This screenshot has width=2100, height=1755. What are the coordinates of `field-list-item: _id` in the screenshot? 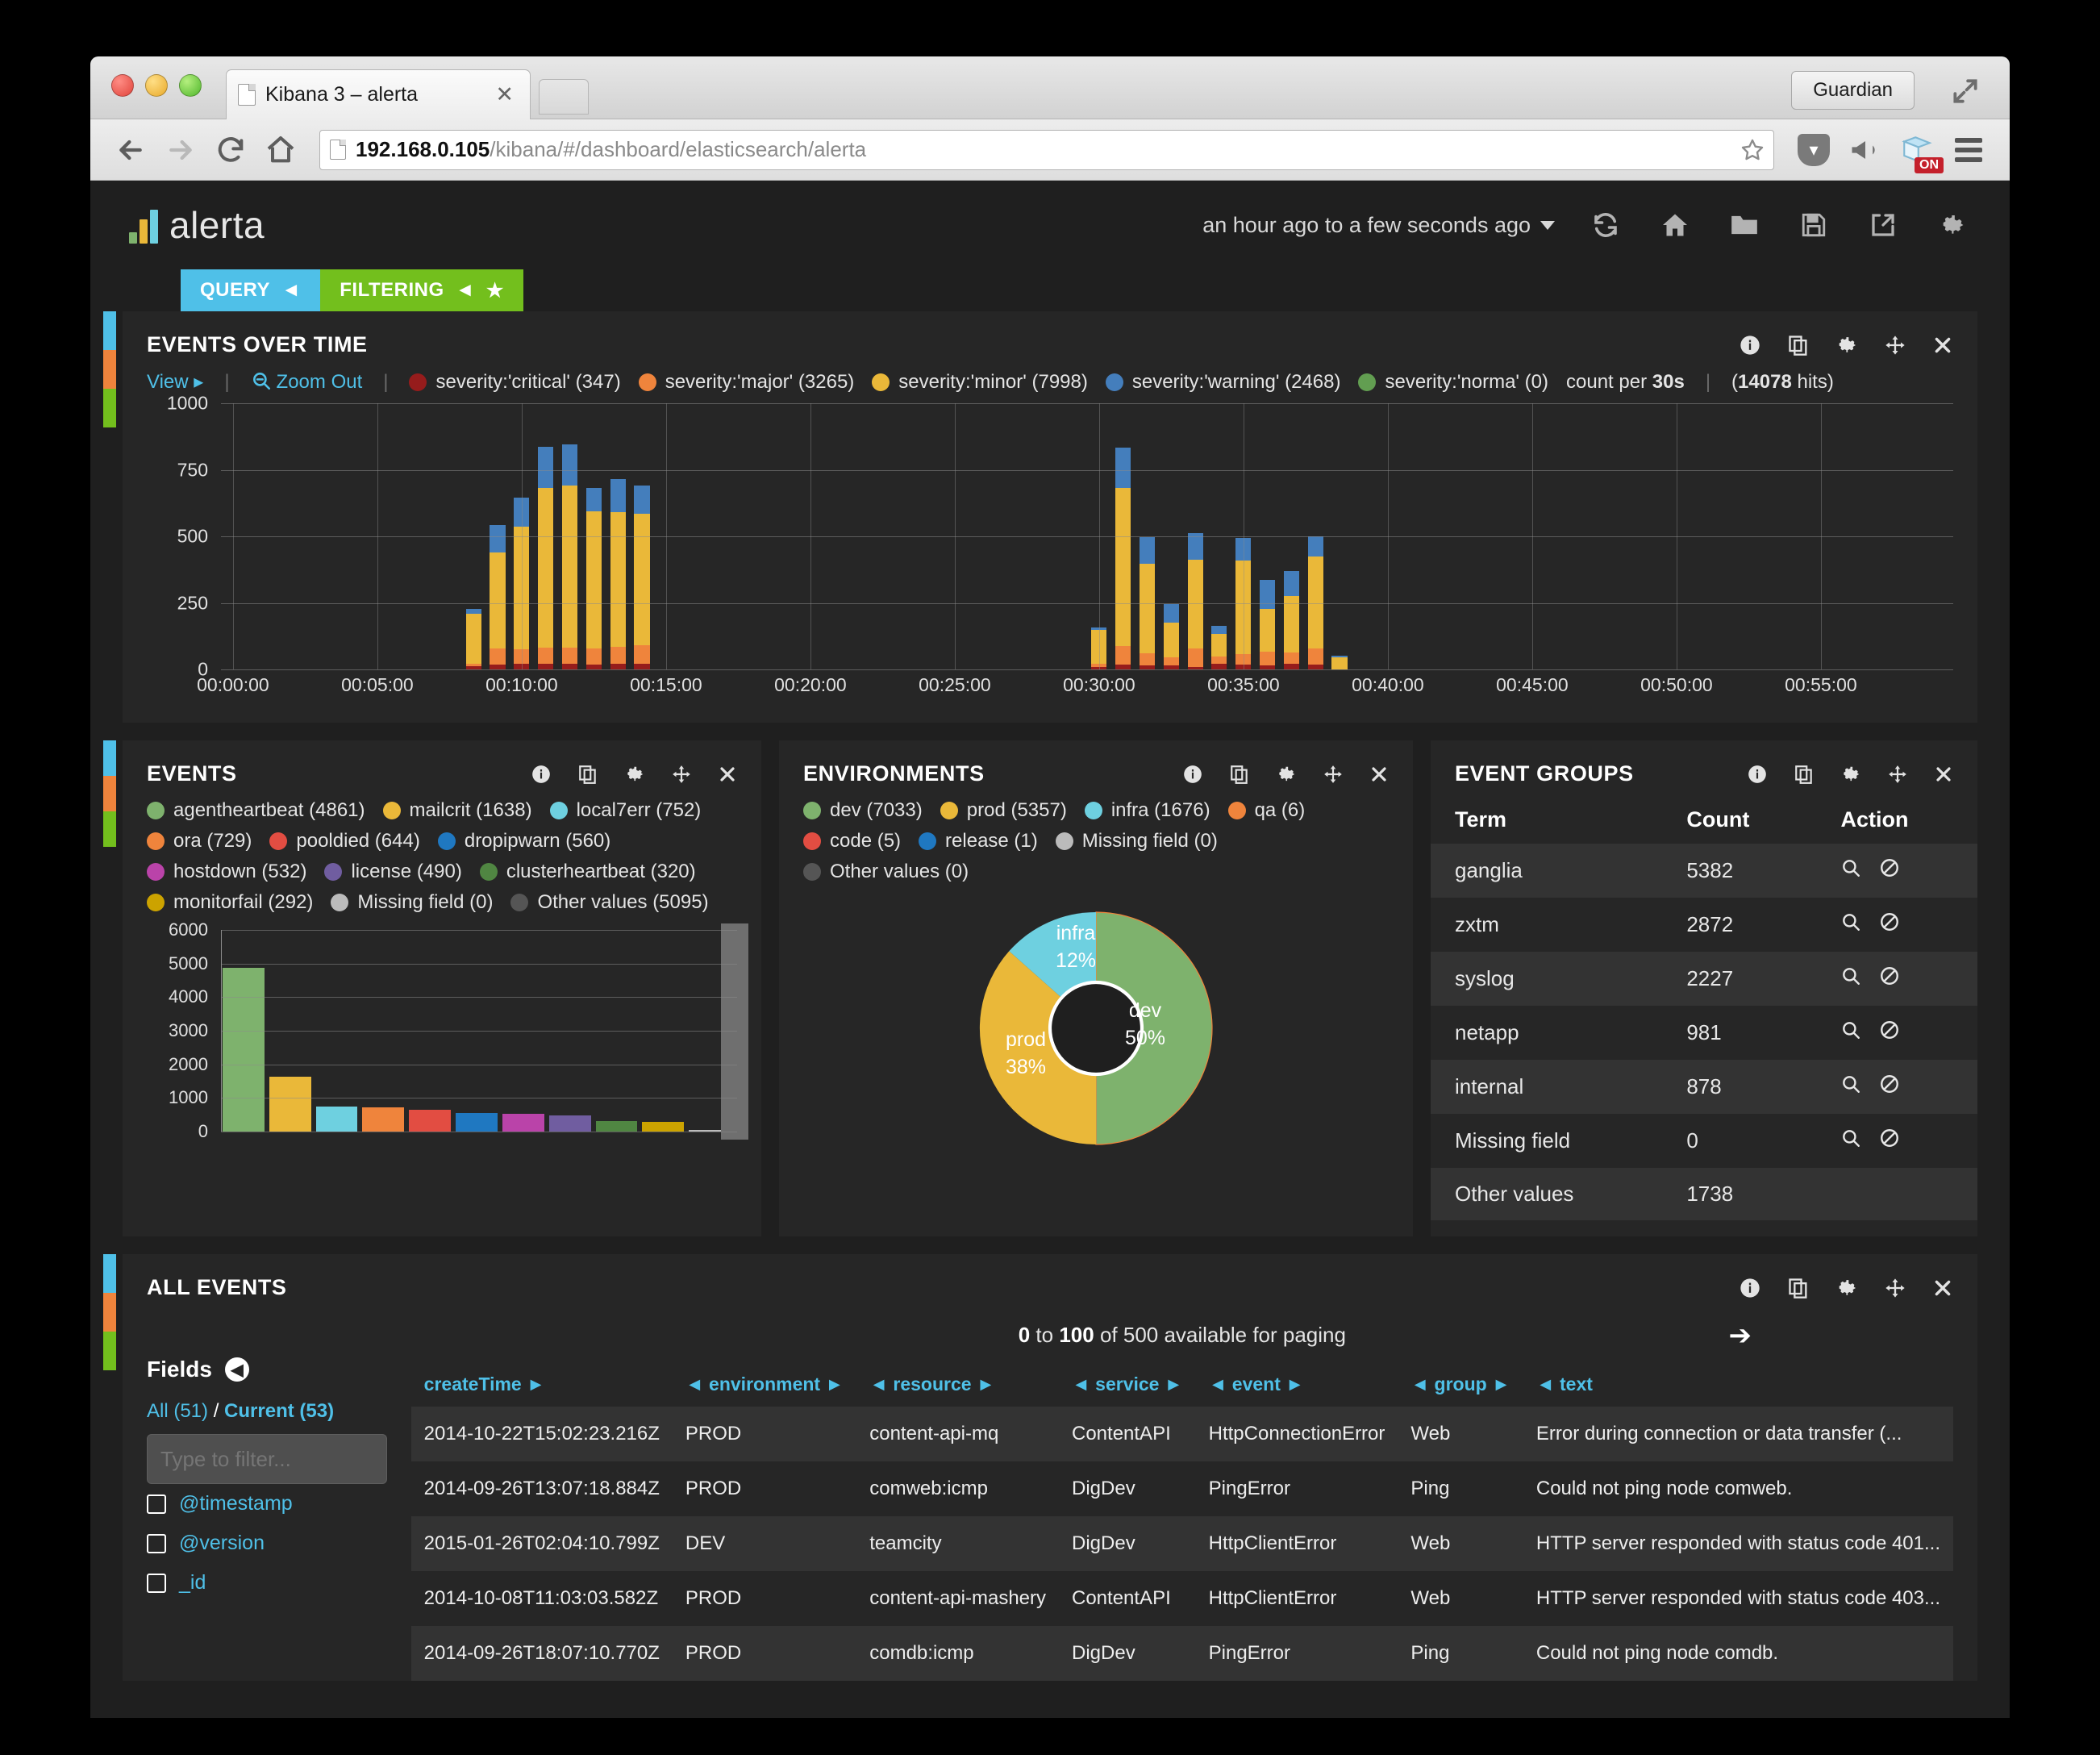 It's located at (267, 1583).